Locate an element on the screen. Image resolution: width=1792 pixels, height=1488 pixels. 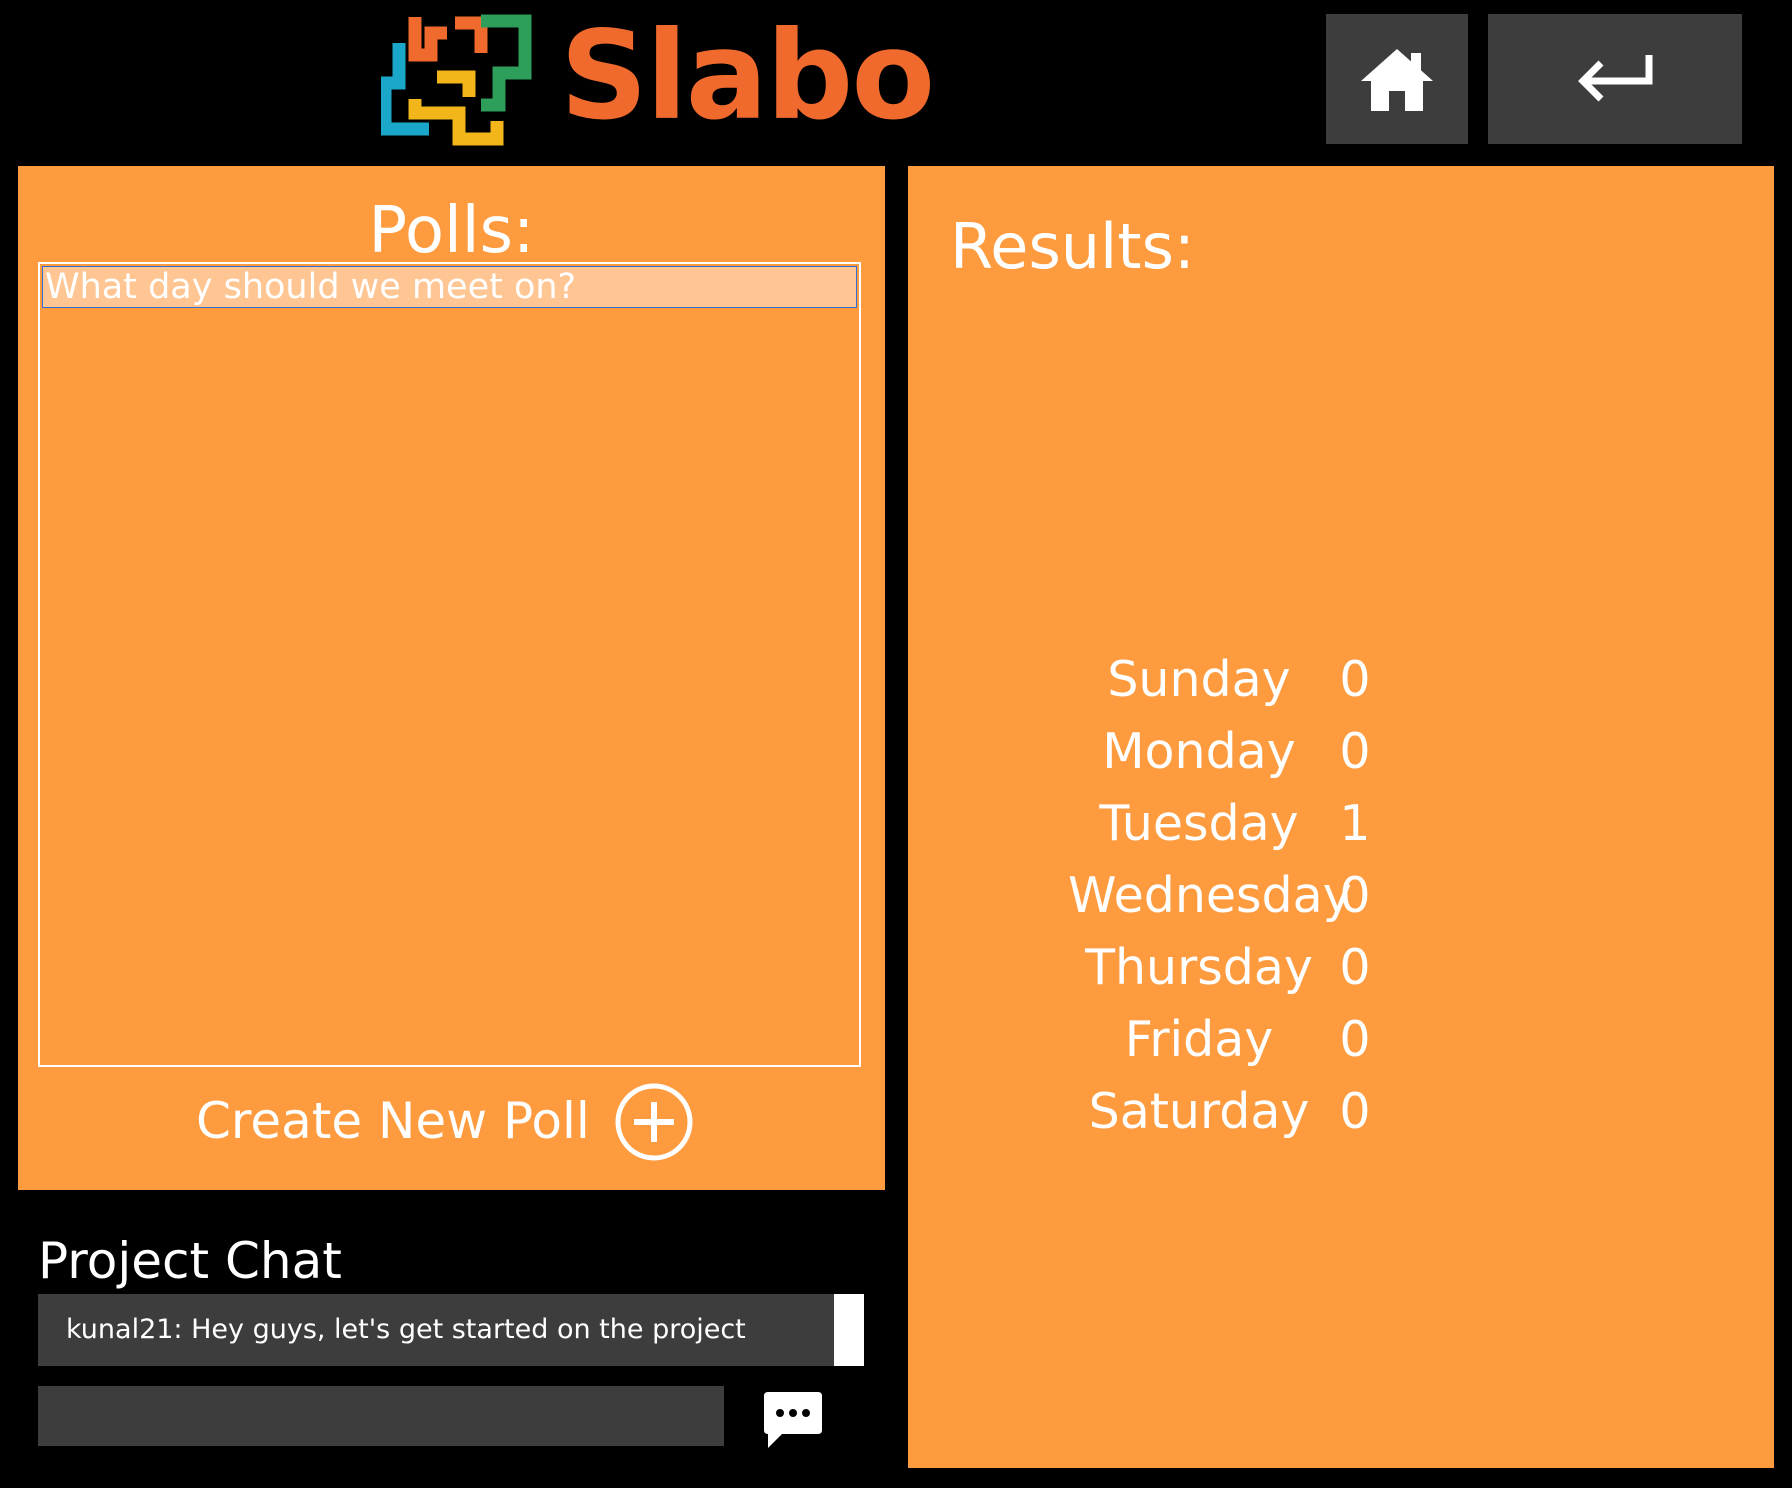
result-day-label: Wednesday is located at coordinates (1210, 895).